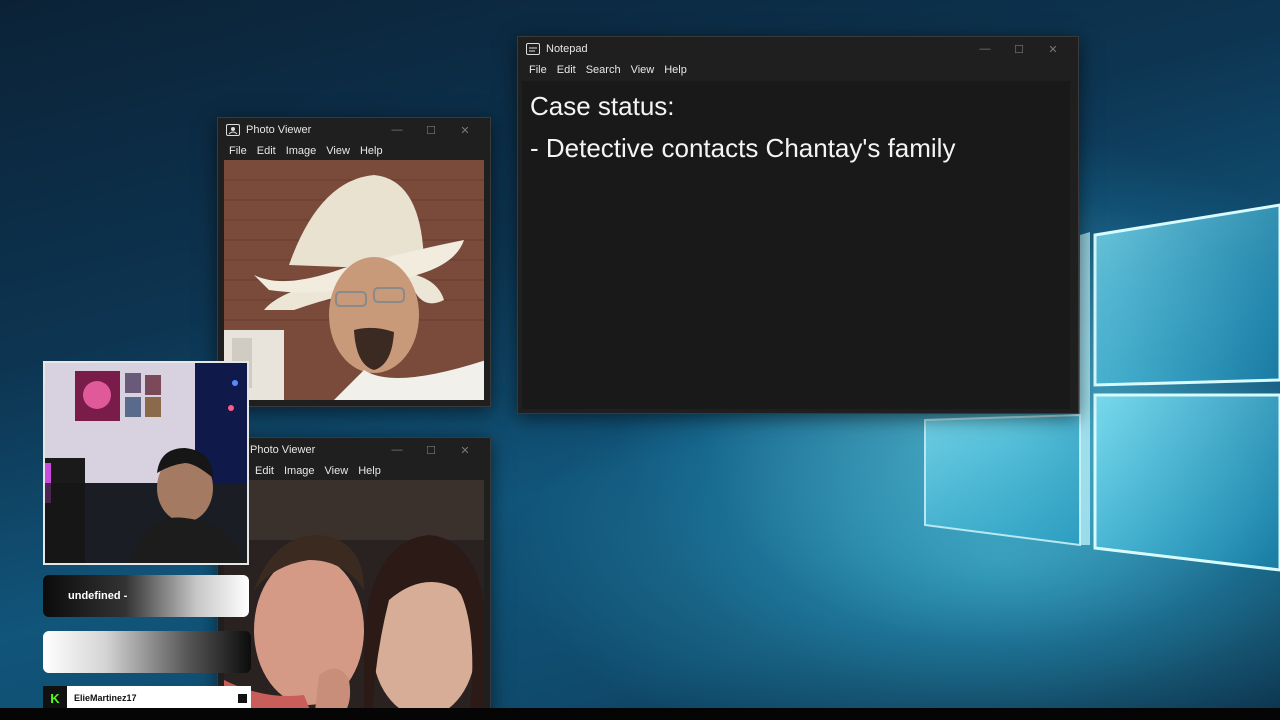  What do you see at coordinates (147, 652) in the screenshot?
I see `overlay-gradient-bar` at bounding box center [147, 652].